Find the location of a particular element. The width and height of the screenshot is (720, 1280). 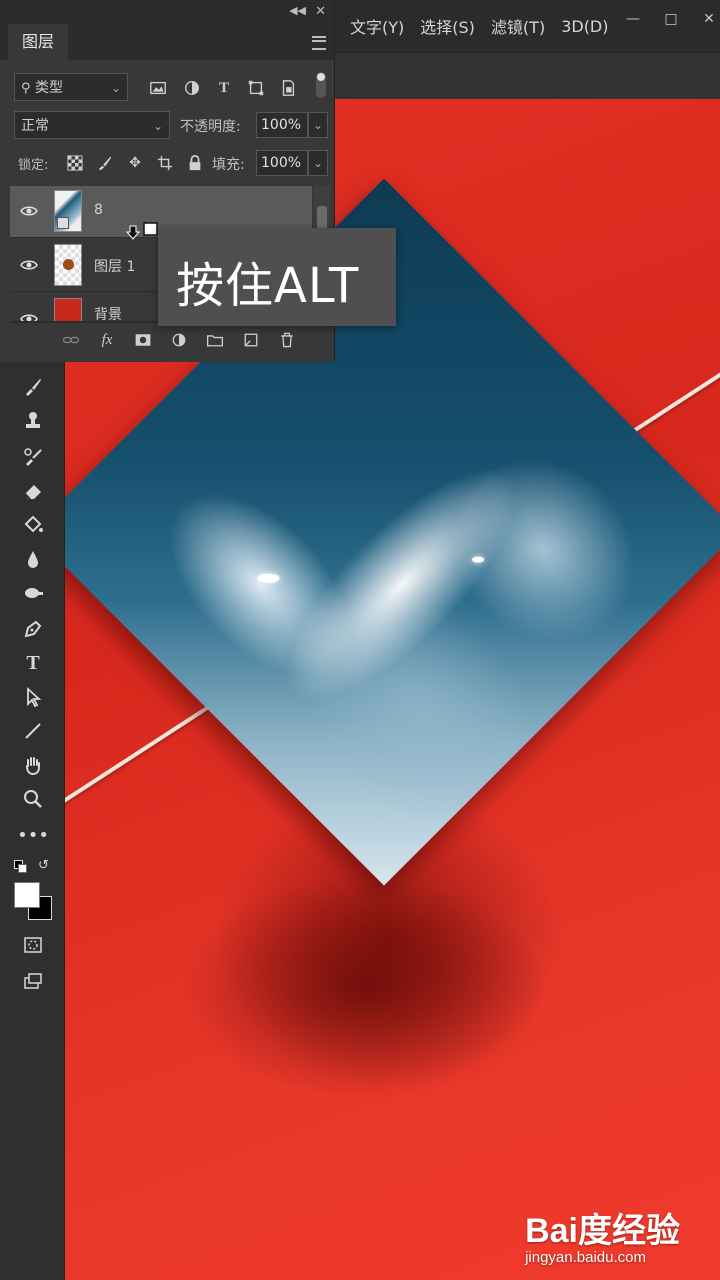

type-icon: T is located at coordinates (33, 663).